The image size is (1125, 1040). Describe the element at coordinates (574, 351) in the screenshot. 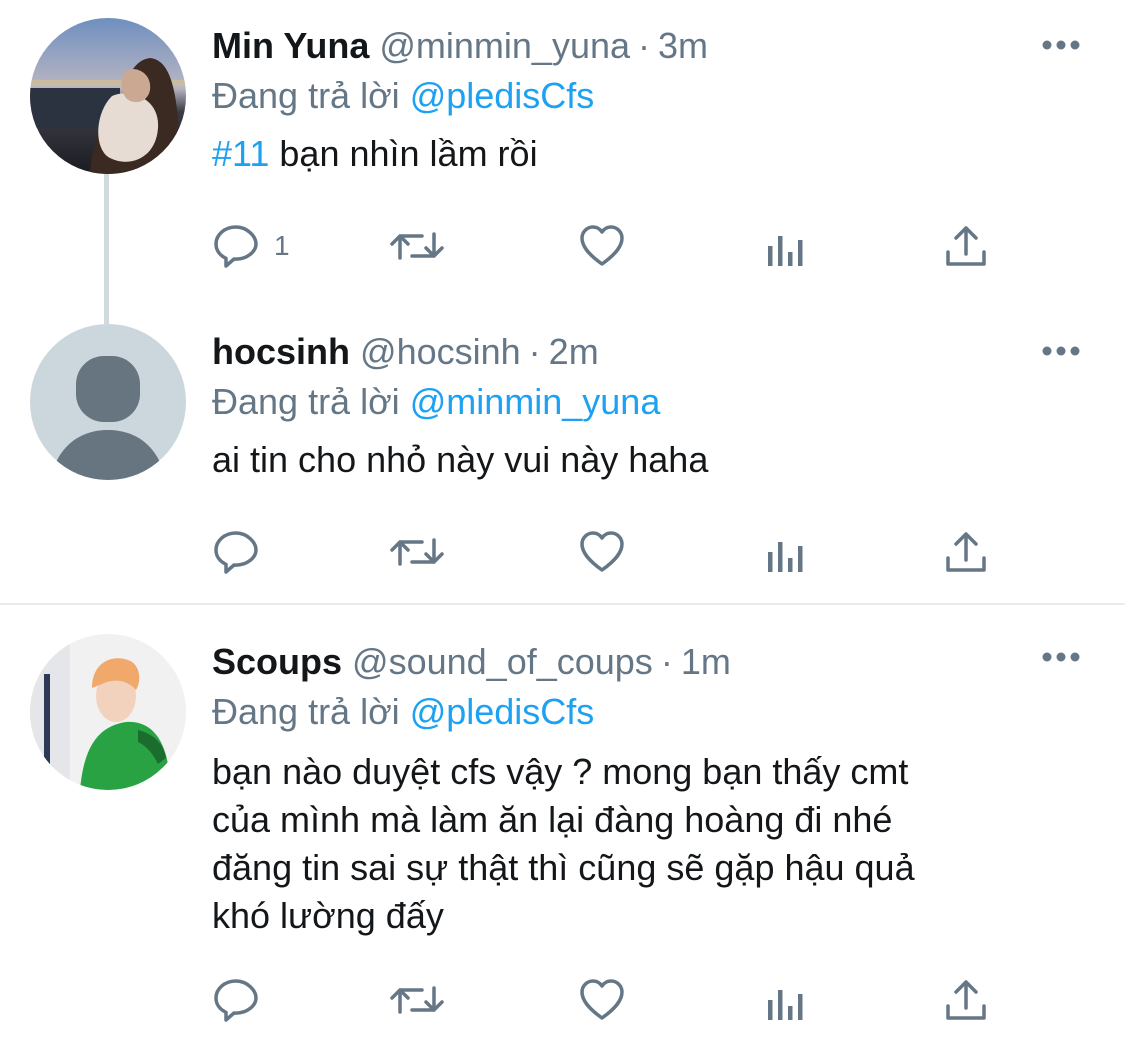

I see `timestamp: 2m` at that location.